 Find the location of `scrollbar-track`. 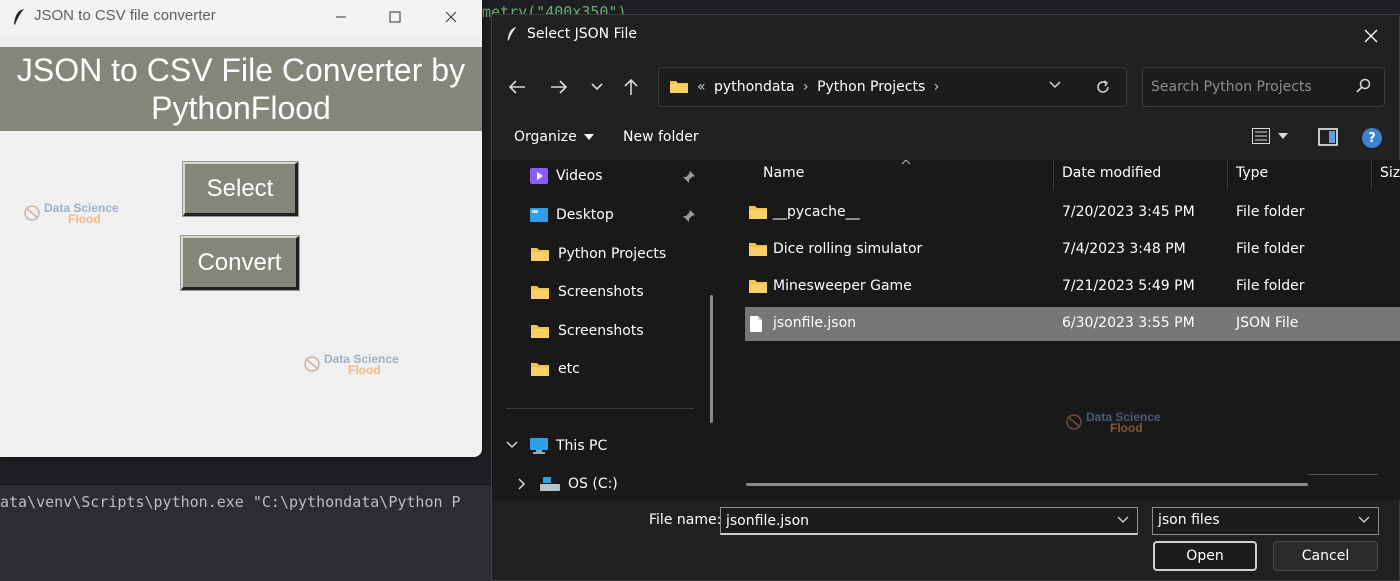

scrollbar-track is located at coordinates (1343, 474).